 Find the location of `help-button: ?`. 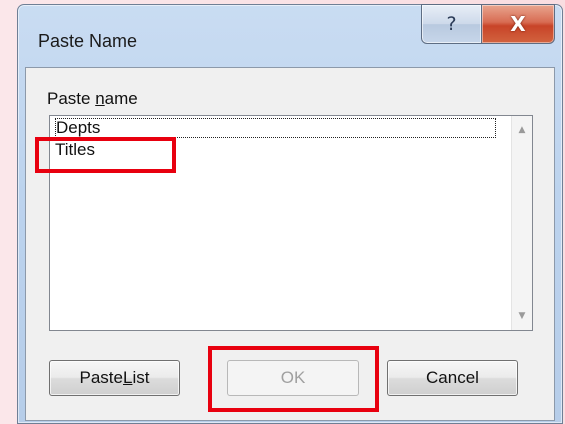

help-button: ? is located at coordinates (451, 24).